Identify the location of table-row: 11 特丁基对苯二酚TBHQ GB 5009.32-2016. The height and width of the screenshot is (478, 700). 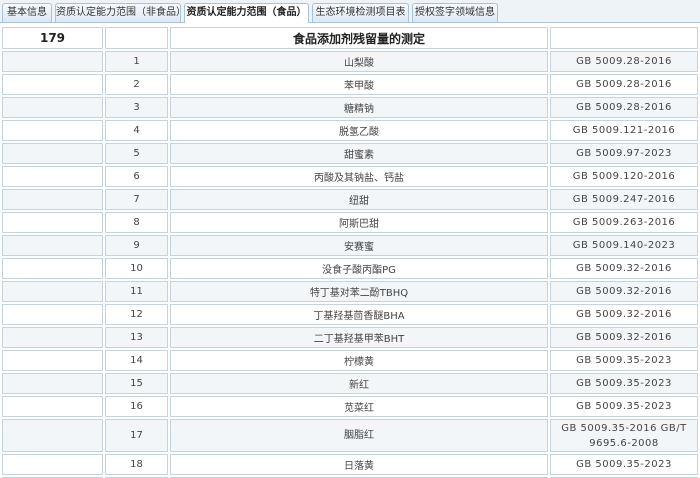
(350, 291).